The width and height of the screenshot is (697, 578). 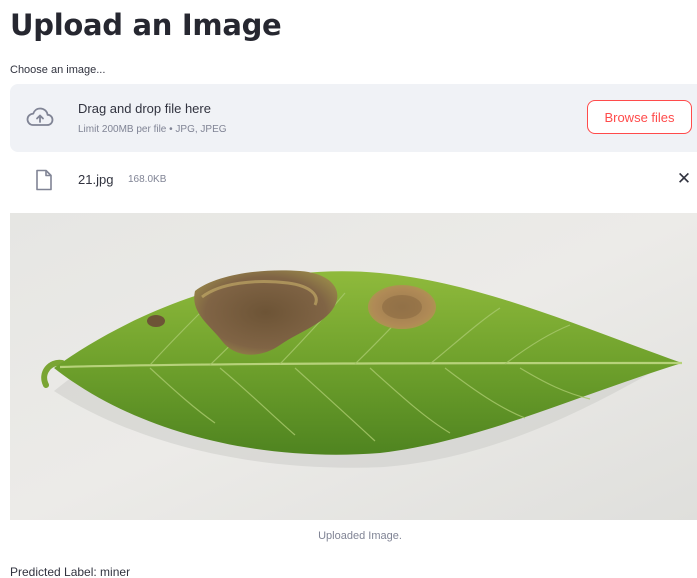 What do you see at coordinates (353, 180) in the screenshot?
I see `uploaded-file-row: 21.jpg 168.0KB ✕` at bounding box center [353, 180].